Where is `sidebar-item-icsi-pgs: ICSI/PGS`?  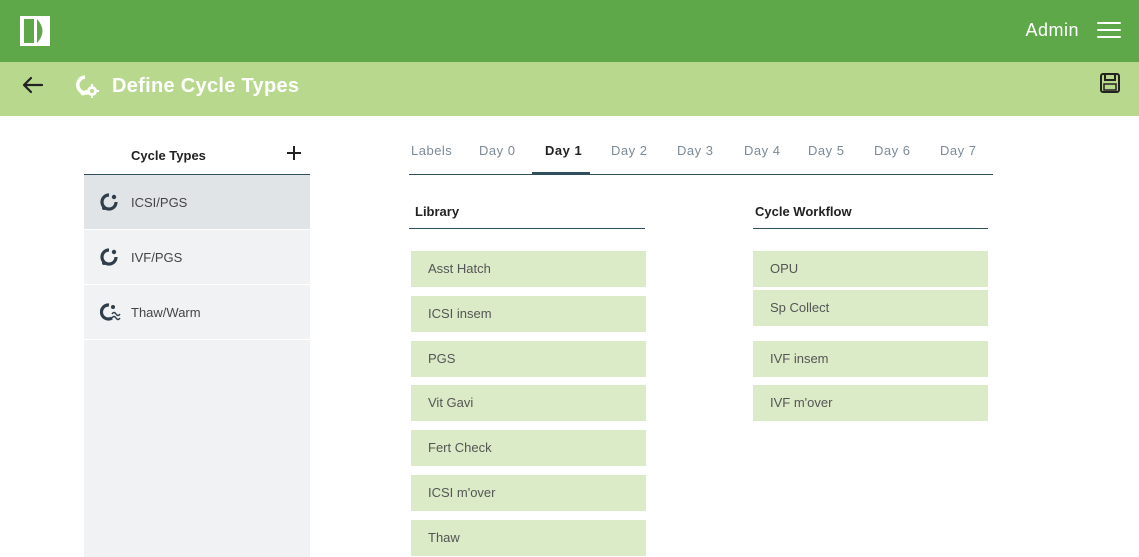
sidebar-item-icsi-pgs: ICSI/PGS is located at coordinates (197, 202).